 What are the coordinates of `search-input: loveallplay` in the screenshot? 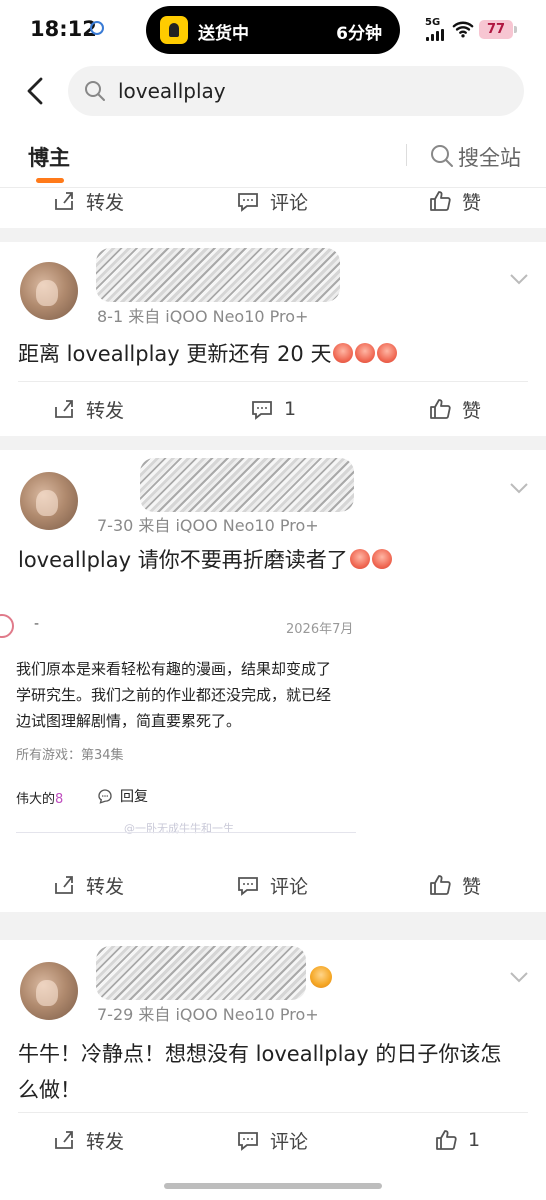 It's located at (296, 91).